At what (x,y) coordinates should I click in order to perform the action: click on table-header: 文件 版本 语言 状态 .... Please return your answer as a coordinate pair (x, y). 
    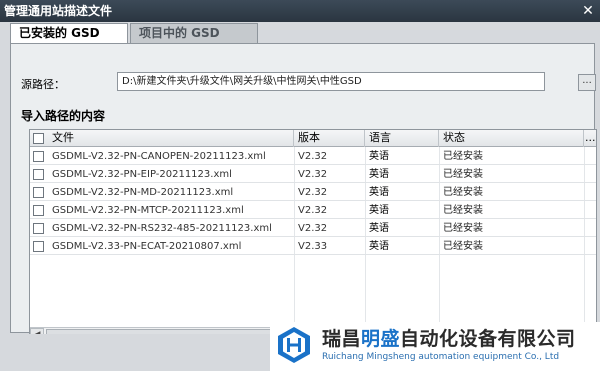
    Looking at the image, I should click on (313, 138).